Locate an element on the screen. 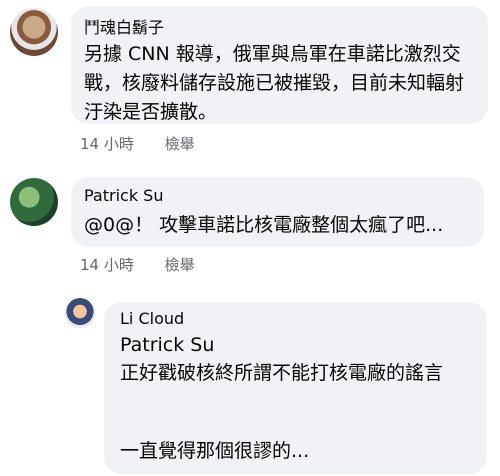 The image size is (500, 476). reply-text: 正好戳破核終所謂不能打核電廠的謠言 is located at coordinates (282, 373).